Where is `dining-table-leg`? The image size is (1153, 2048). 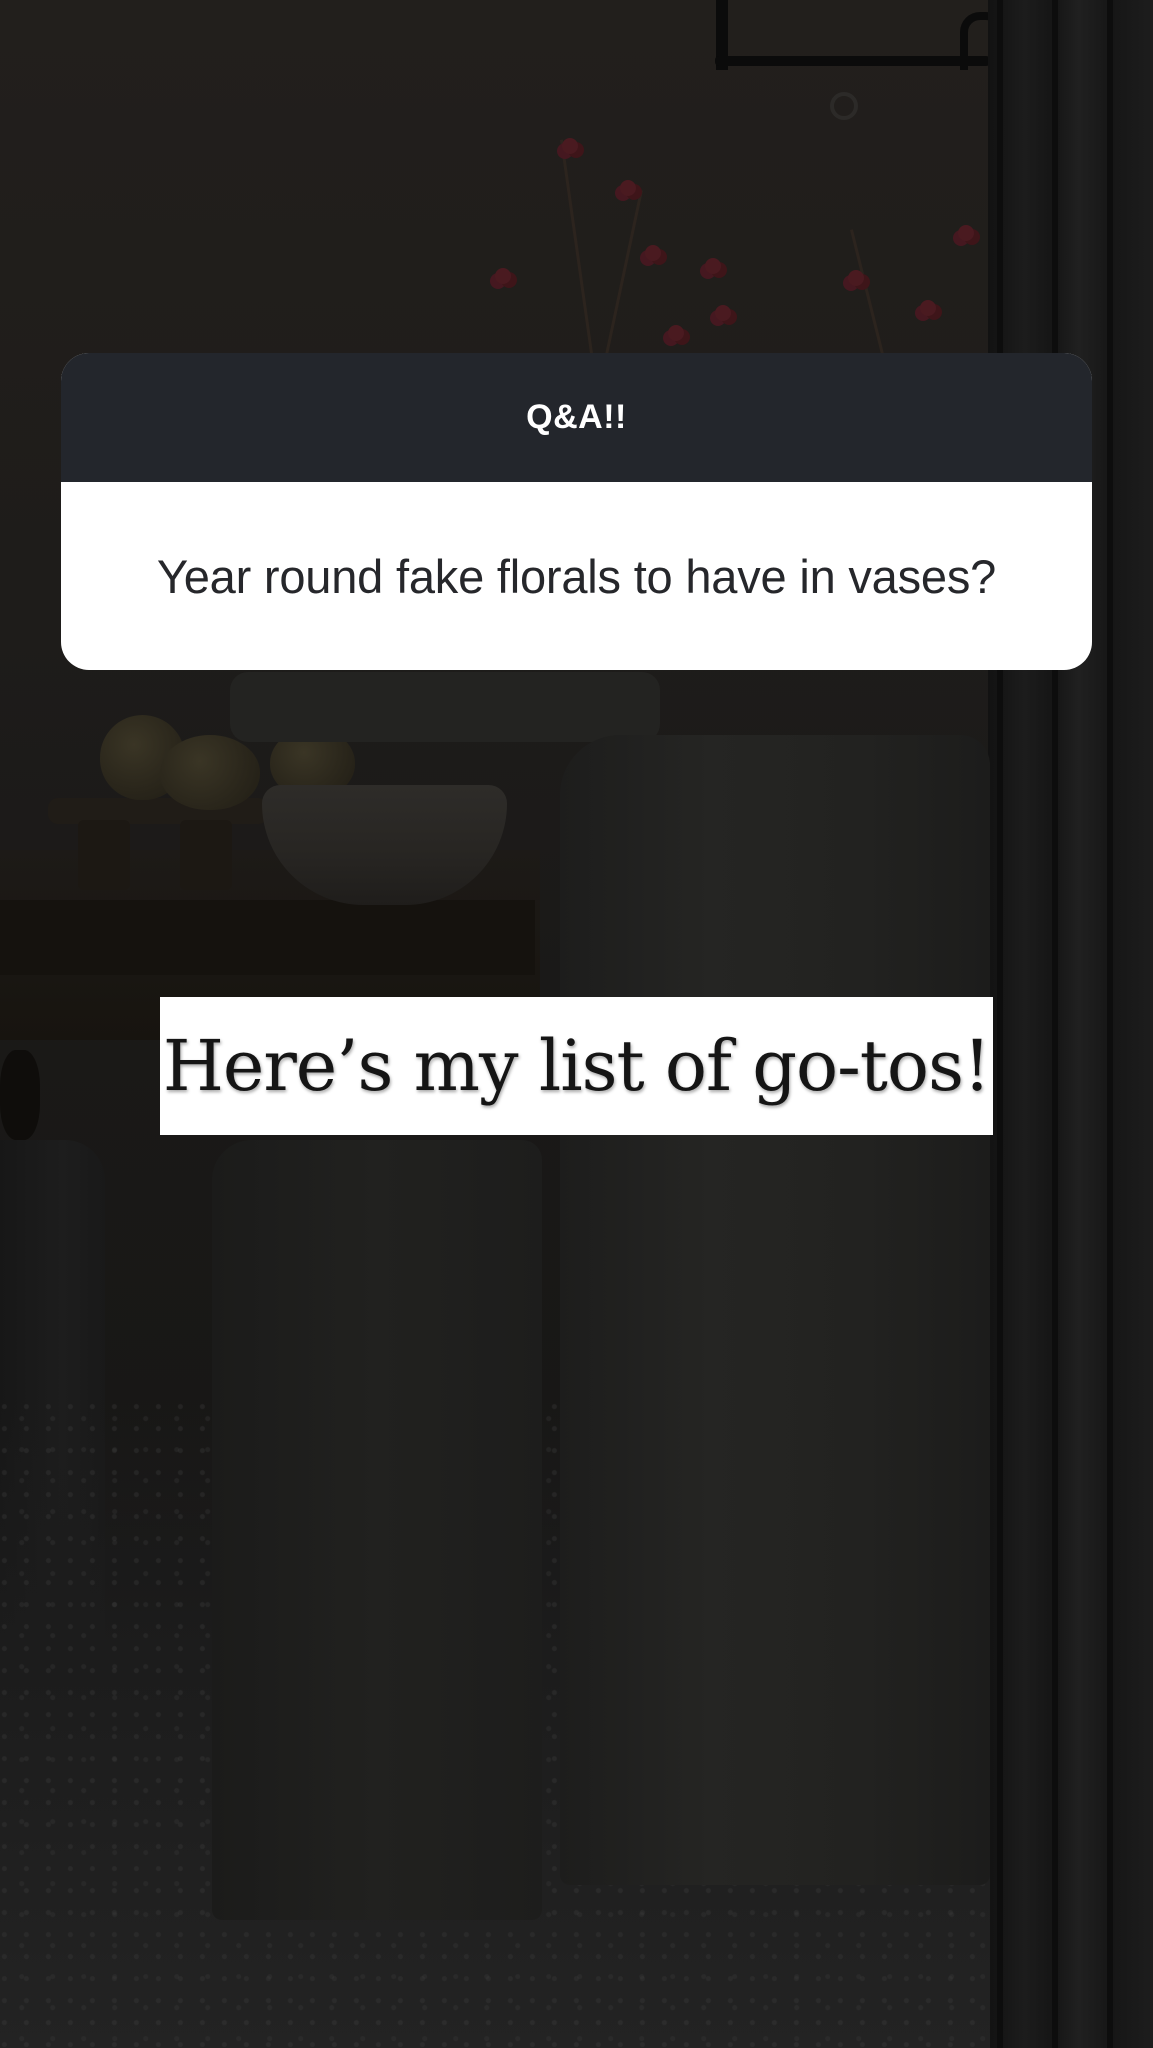
dining-table-leg is located at coordinates (20, 1095).